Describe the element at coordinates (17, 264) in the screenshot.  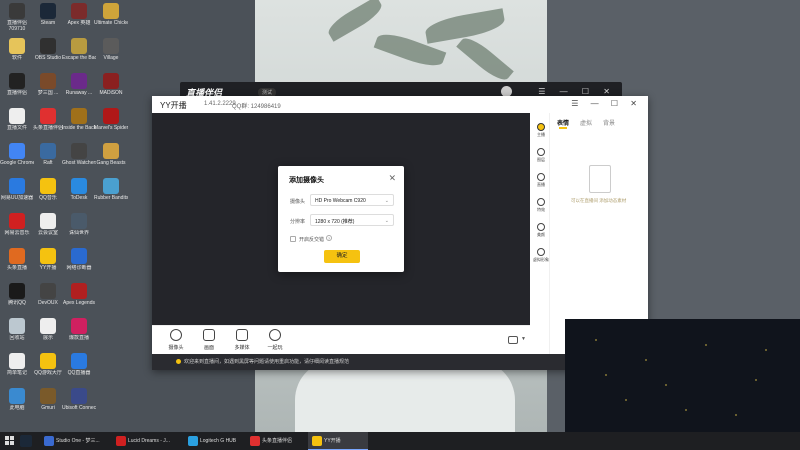
I see `desktop-icon: 头条直播` at that location.